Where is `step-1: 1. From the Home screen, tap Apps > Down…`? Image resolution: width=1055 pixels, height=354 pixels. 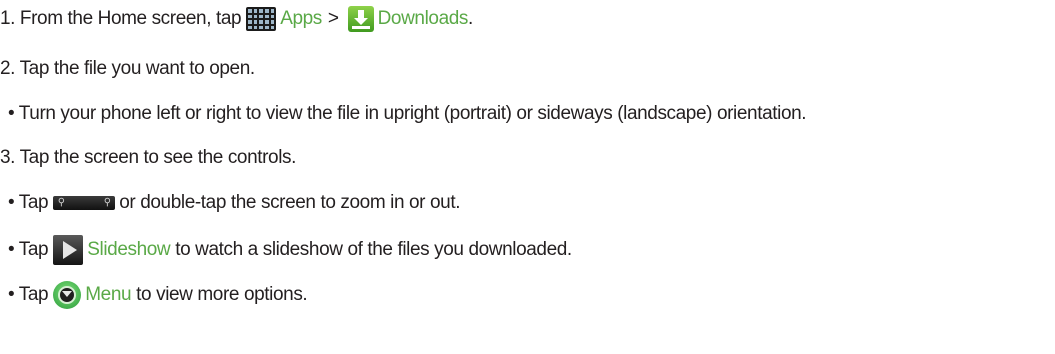
step-1: 1. From the Home screen, tap Apps > Down… is located at coordinates (236, 19).